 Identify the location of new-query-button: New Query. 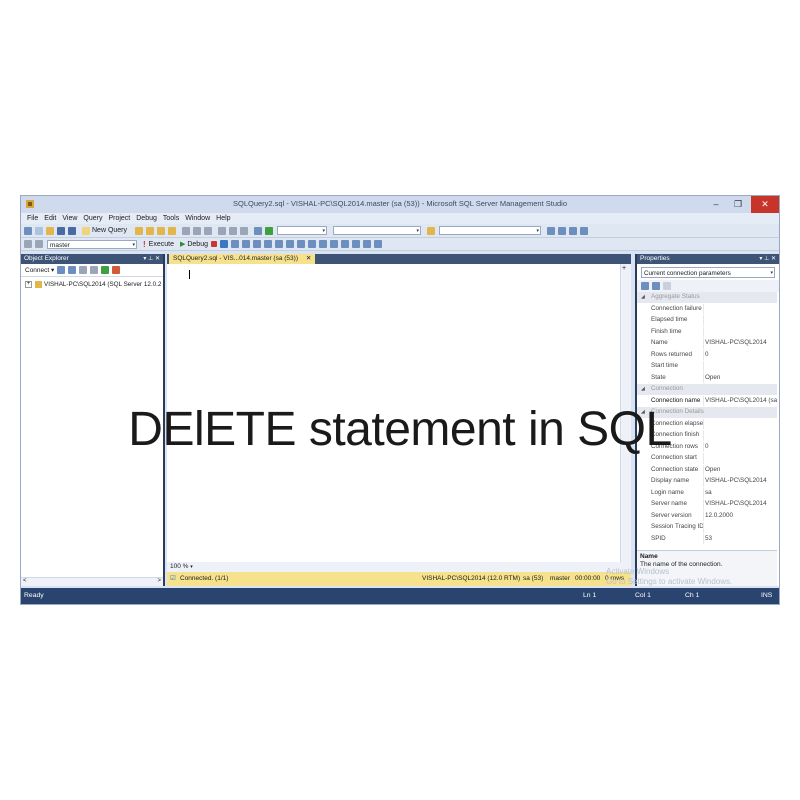
(104, 230).